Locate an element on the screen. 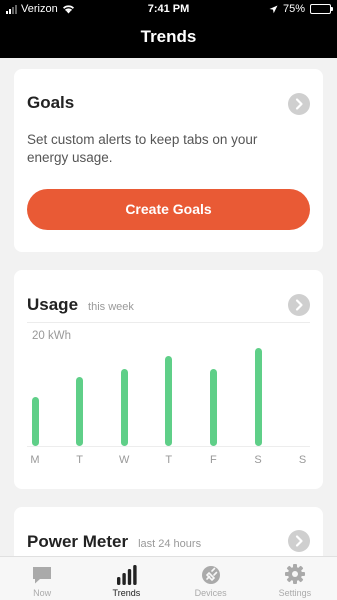 The height and width of the screenshot is (600, 337). power-meter-chevron-right-icon is located at coordinates (299, 541).